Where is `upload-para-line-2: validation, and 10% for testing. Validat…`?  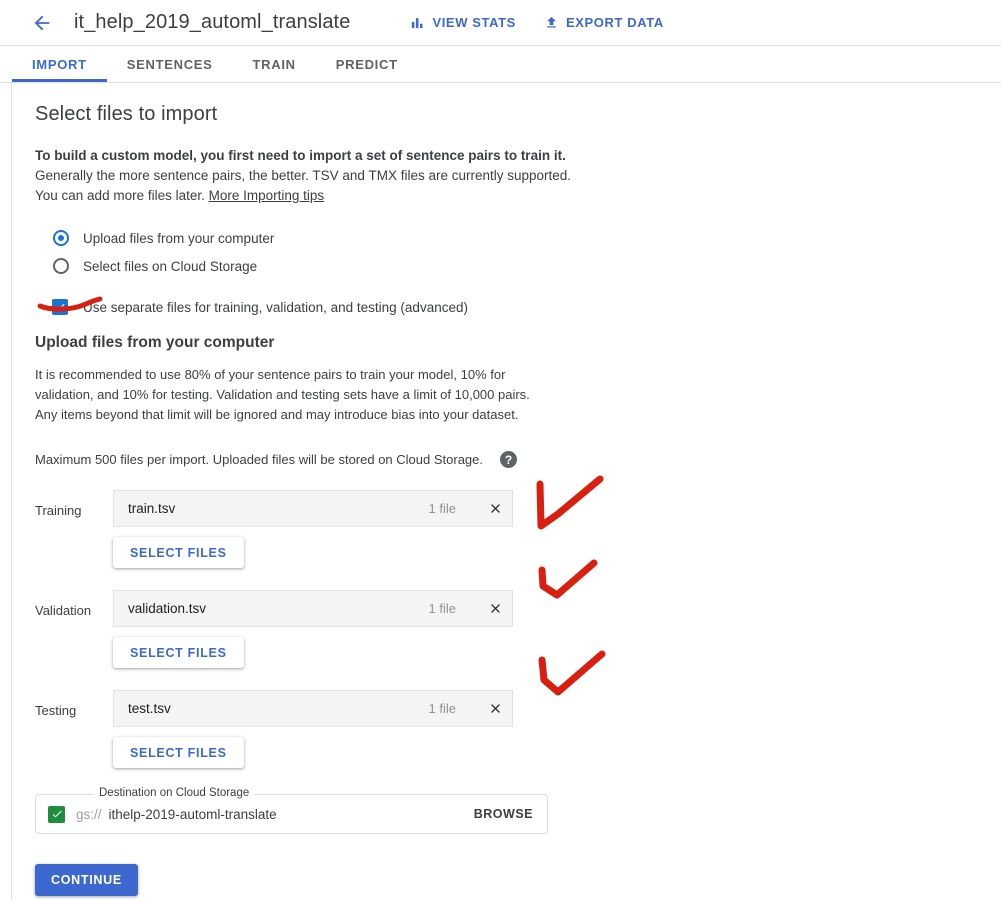
upload-para-line-2: validation, and 10% for testing. Validat… is located at coordinates (282, 394).